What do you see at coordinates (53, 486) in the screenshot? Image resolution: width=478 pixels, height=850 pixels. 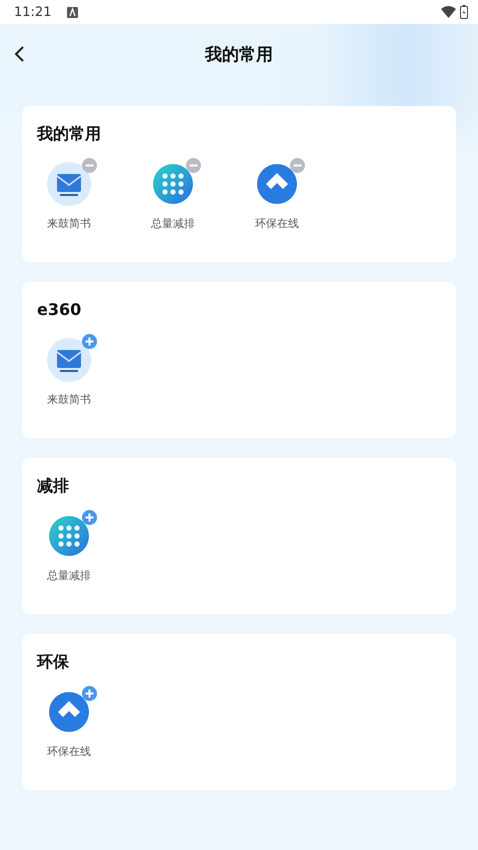 I see `section-title: 减排` at bounding box center [53, 486].